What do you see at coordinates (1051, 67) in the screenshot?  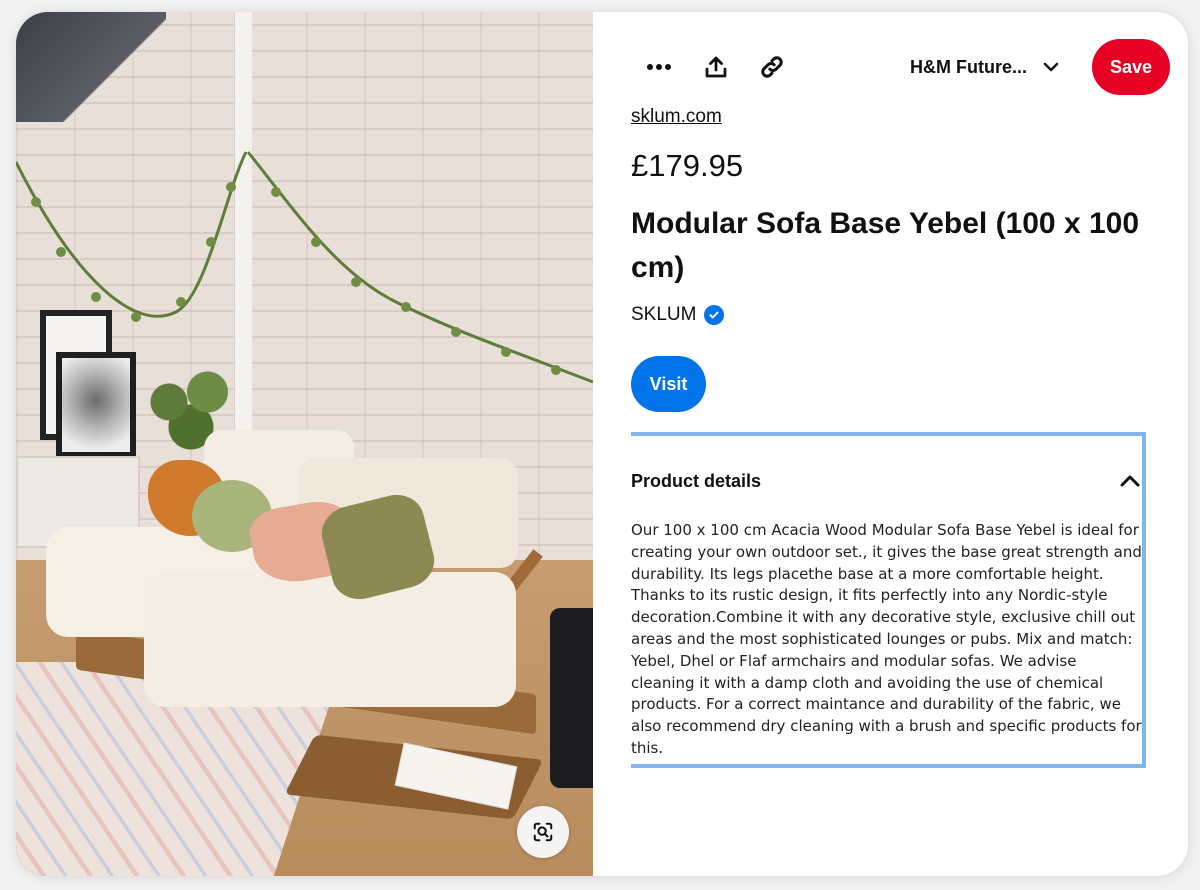 I see `chevron-down-icon` at bounding box center [1051, 67].